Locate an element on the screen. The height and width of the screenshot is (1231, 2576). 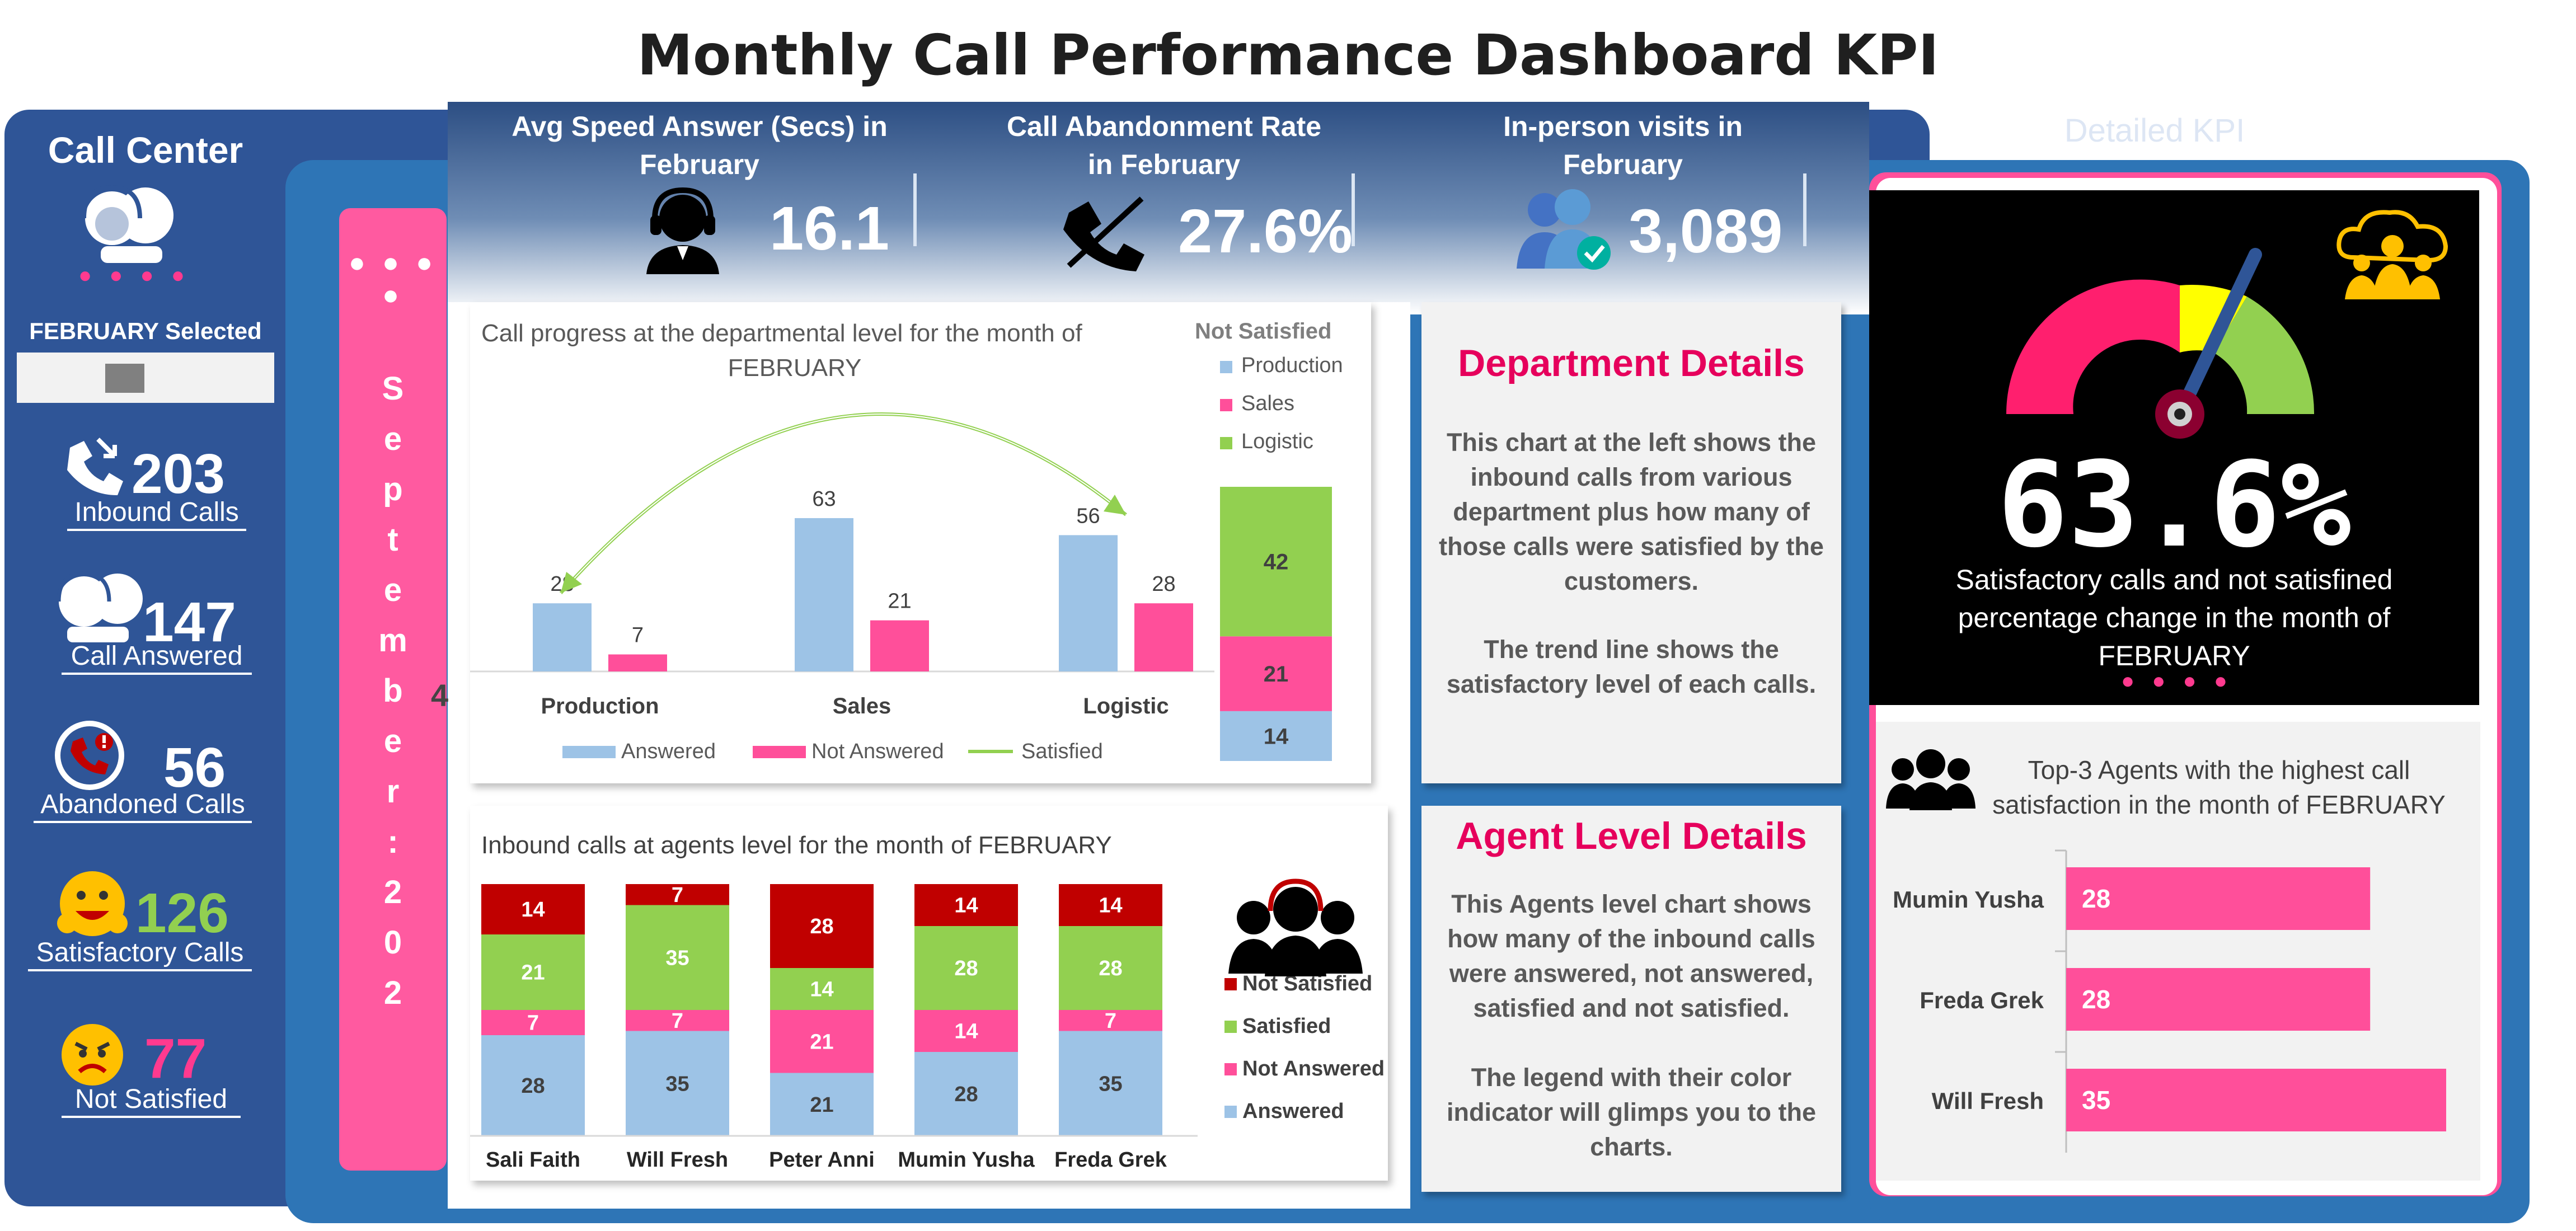
verified-users-icon is located at coordinates (1561, 231).